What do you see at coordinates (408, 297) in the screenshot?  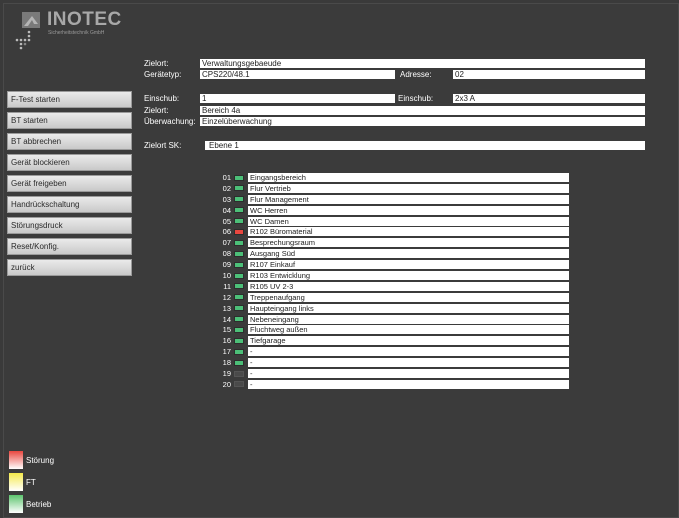 I see `circuit-name: Treppenaufgang` at bounding box center [408, 297].